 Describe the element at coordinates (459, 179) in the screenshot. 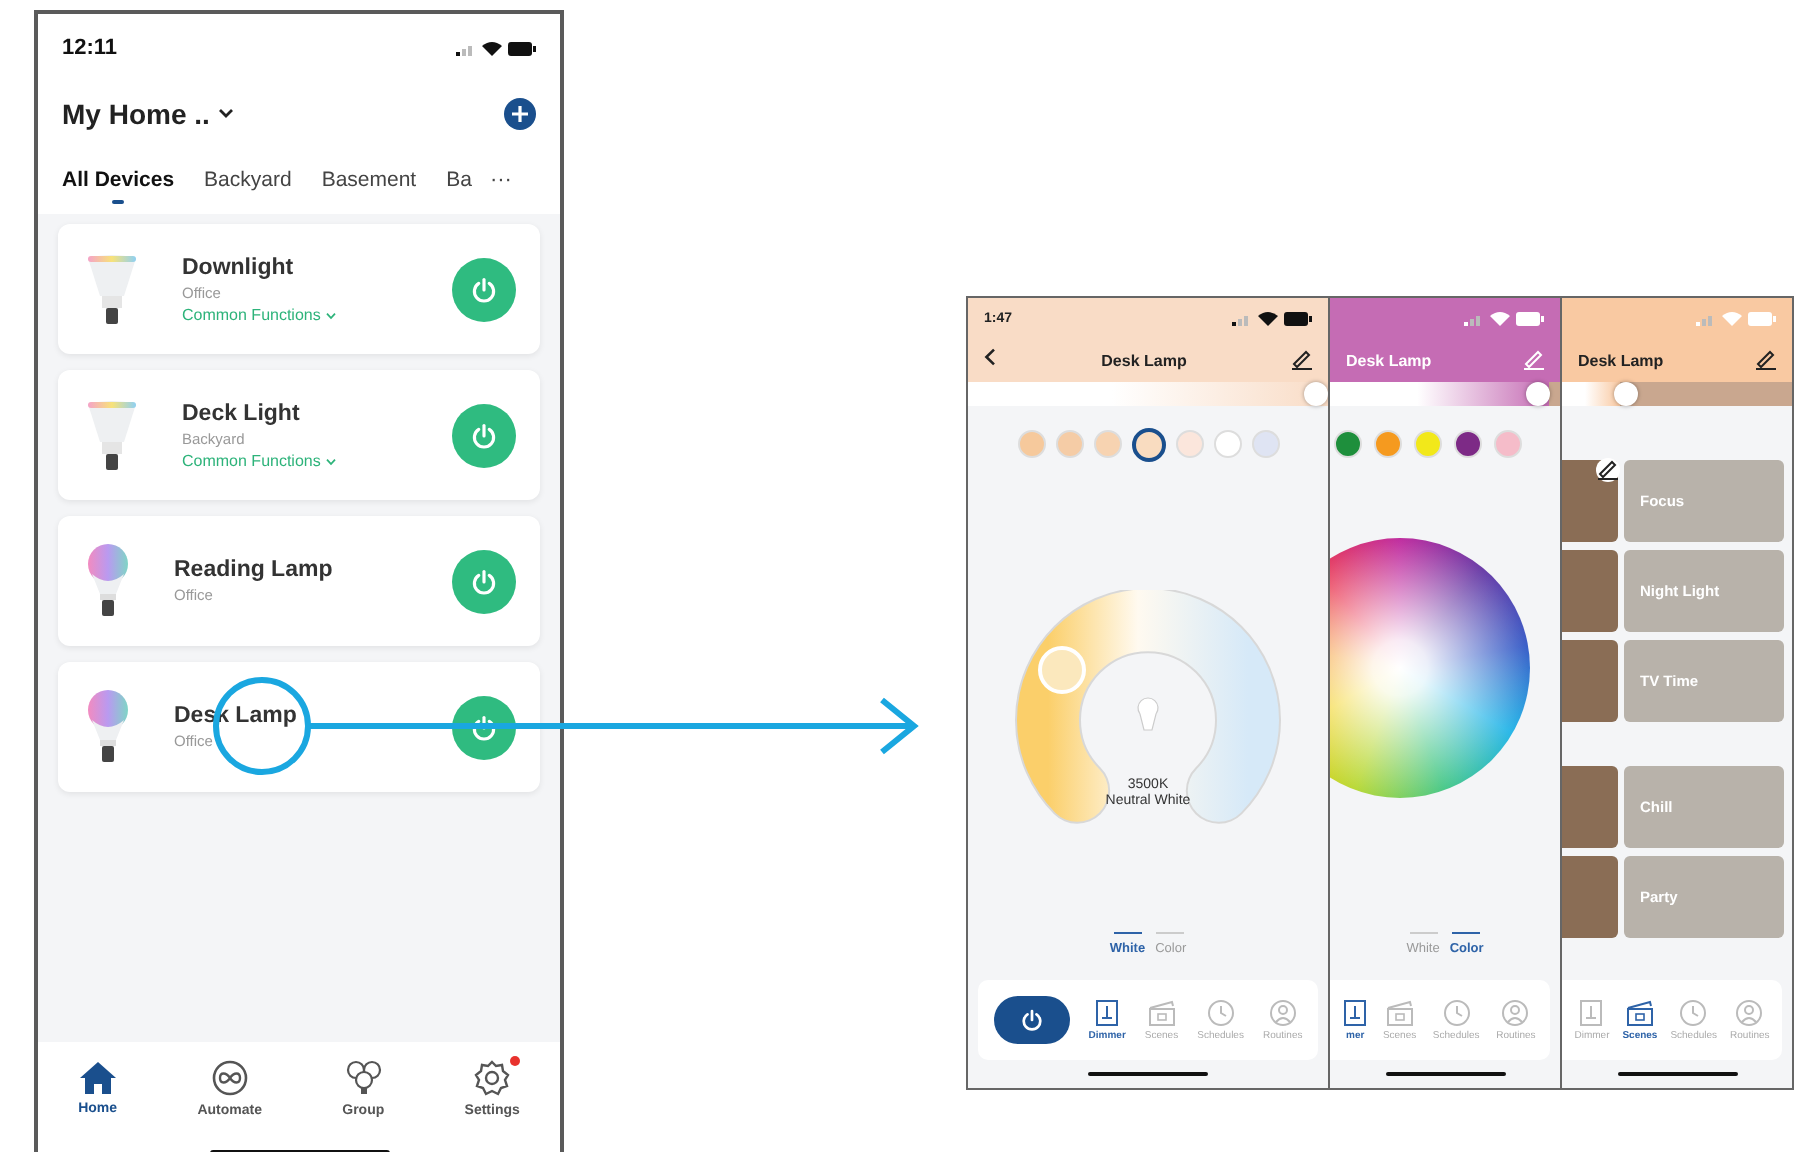

I see `room-tab: Ba` at that location.